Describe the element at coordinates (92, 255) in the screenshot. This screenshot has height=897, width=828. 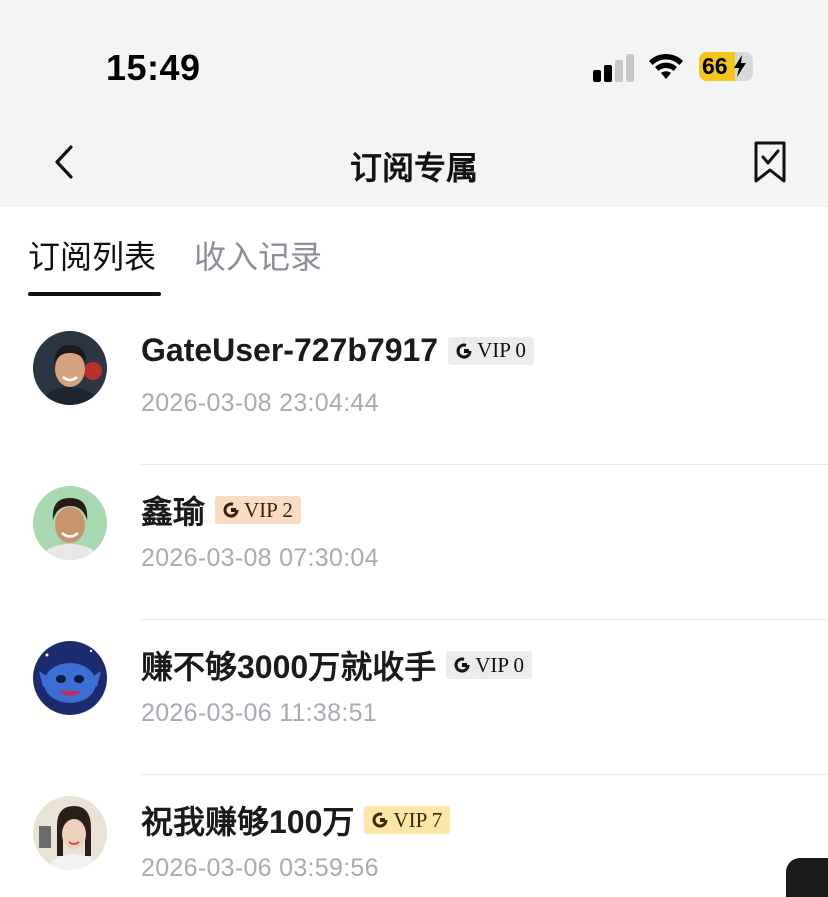
I see `tab-subscription-list: 订阅列表` at that location.